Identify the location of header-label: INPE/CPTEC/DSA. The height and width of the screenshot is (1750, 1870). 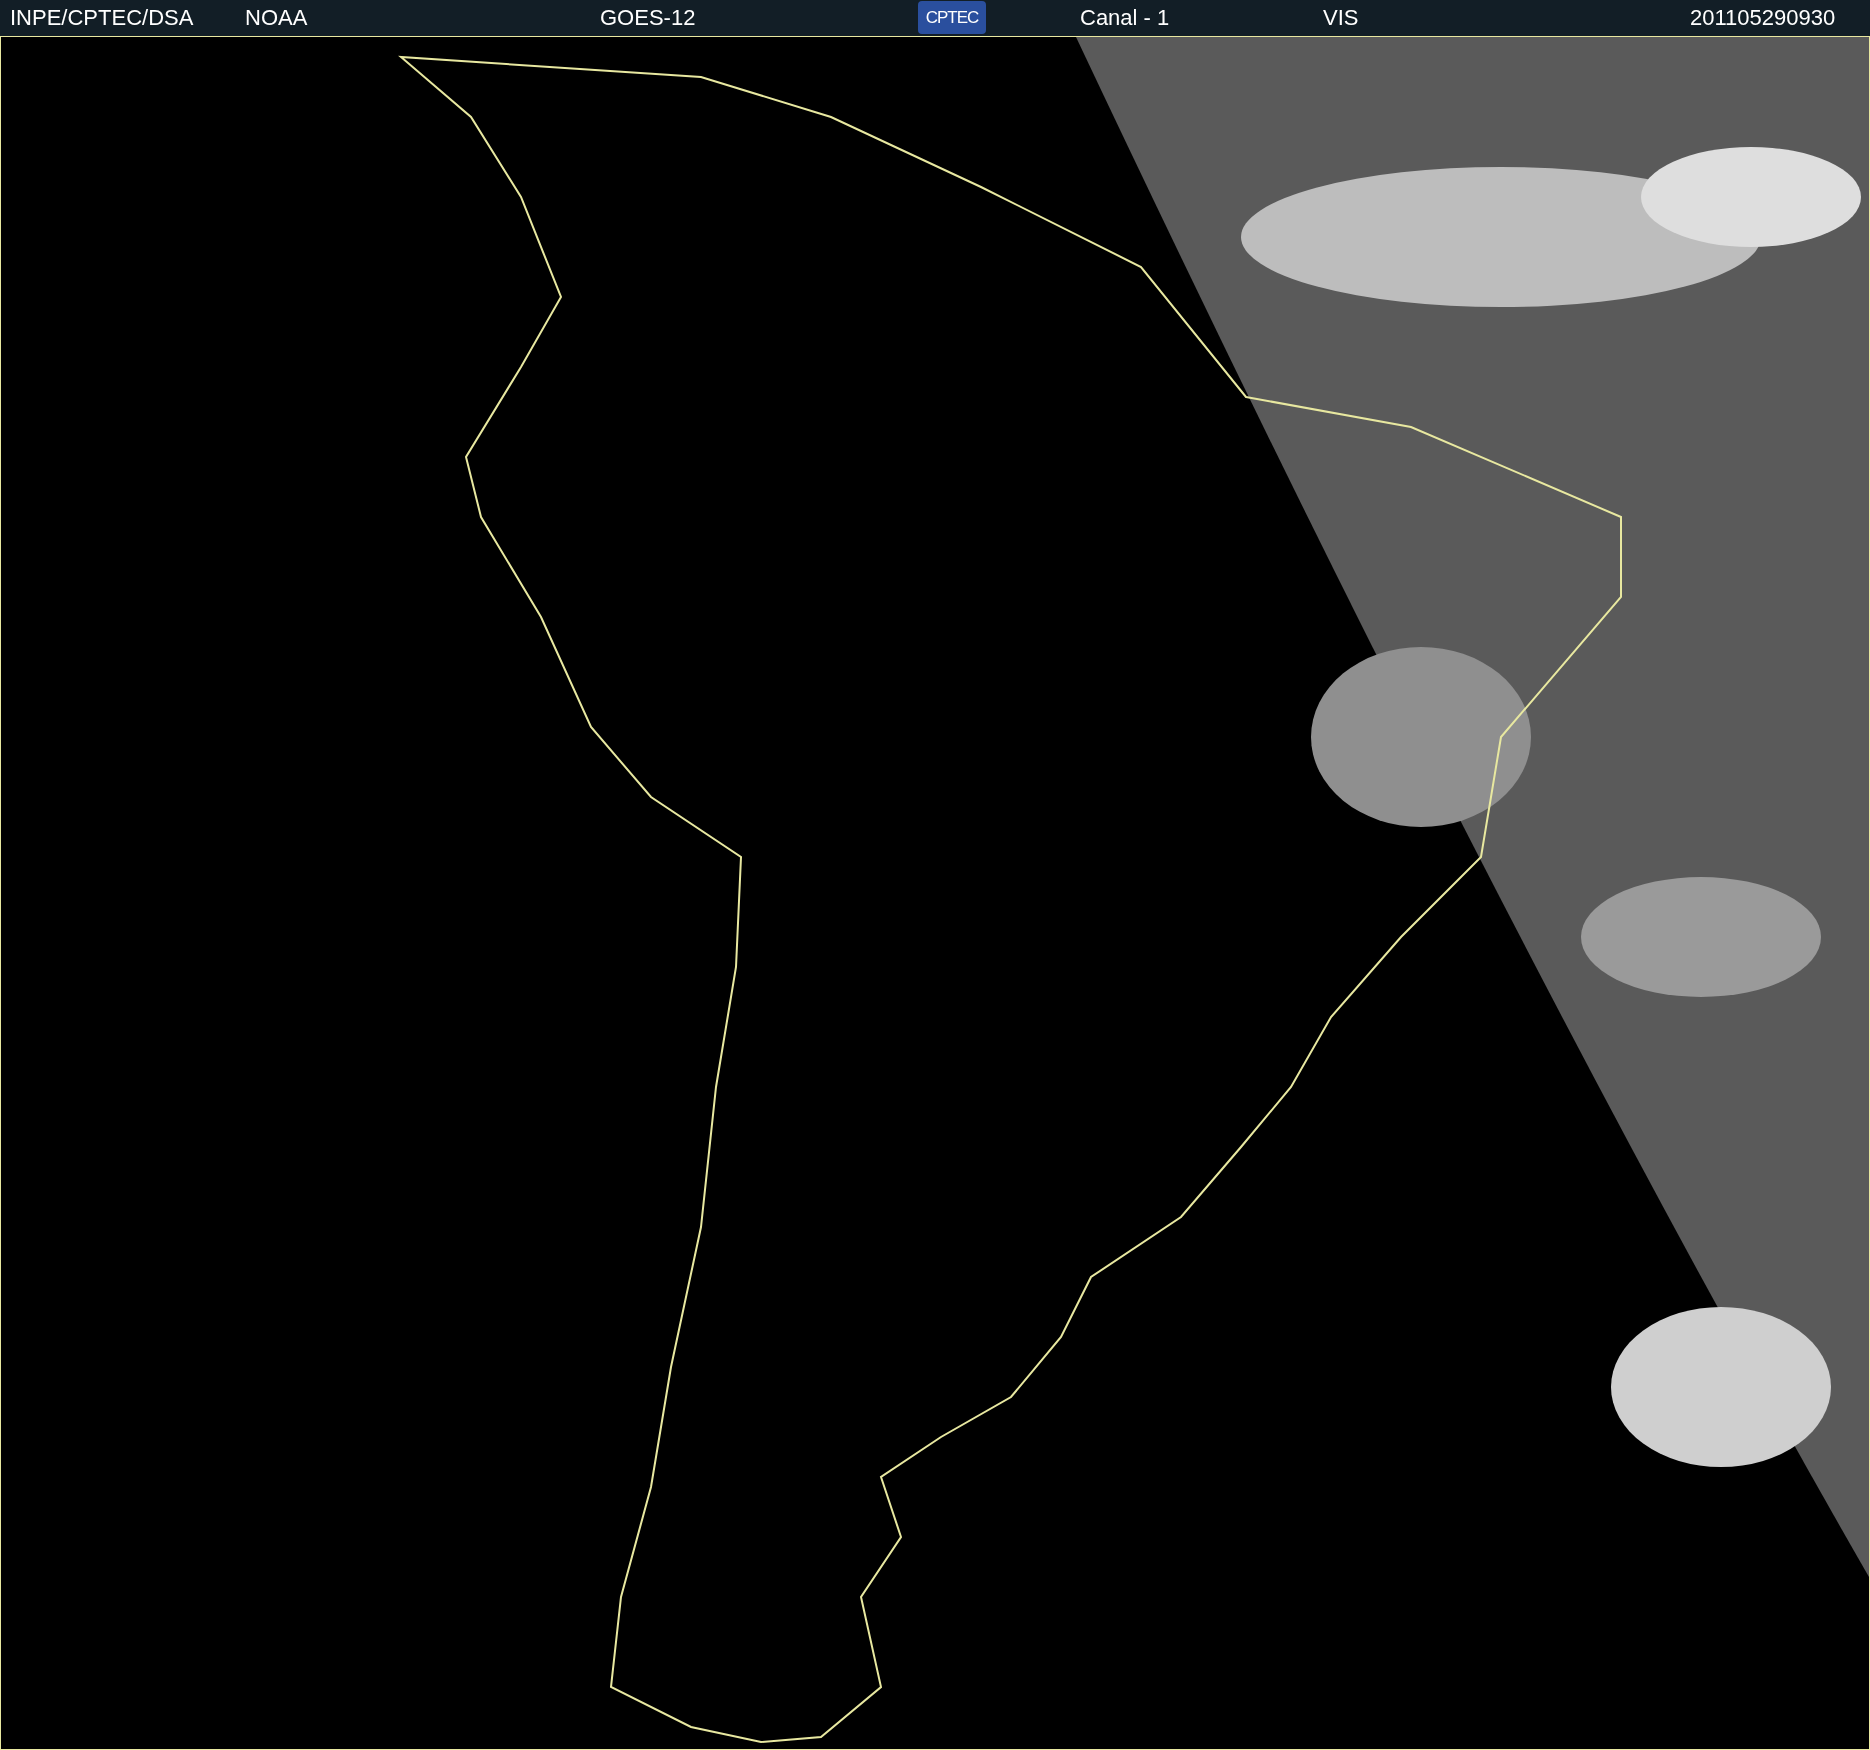
(102, 18).